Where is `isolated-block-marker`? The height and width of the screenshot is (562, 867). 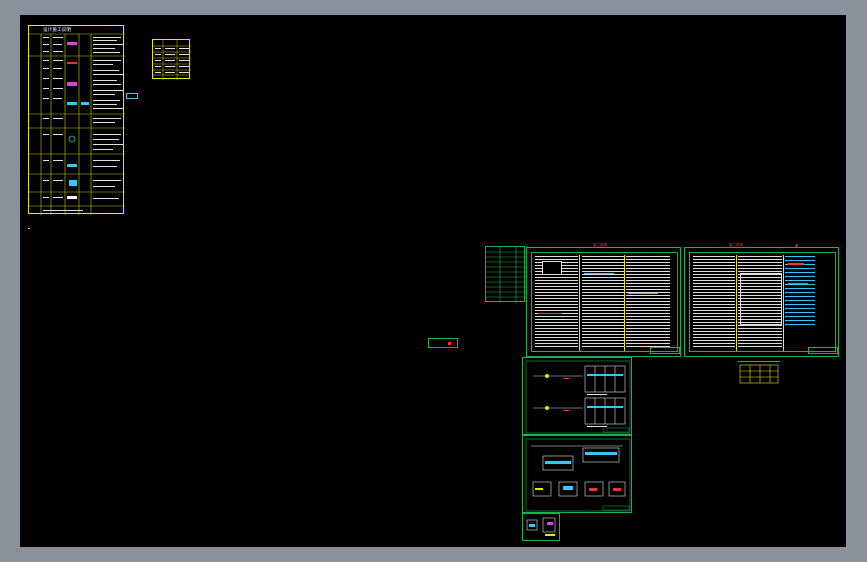 isolated-block-marker is located at coordinates (449, 343).